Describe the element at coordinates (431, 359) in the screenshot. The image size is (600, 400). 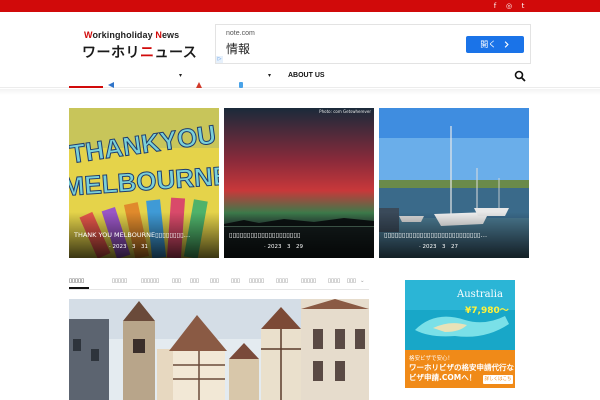
I see `ad-line-1: 格安ビザで安心！` at that location.